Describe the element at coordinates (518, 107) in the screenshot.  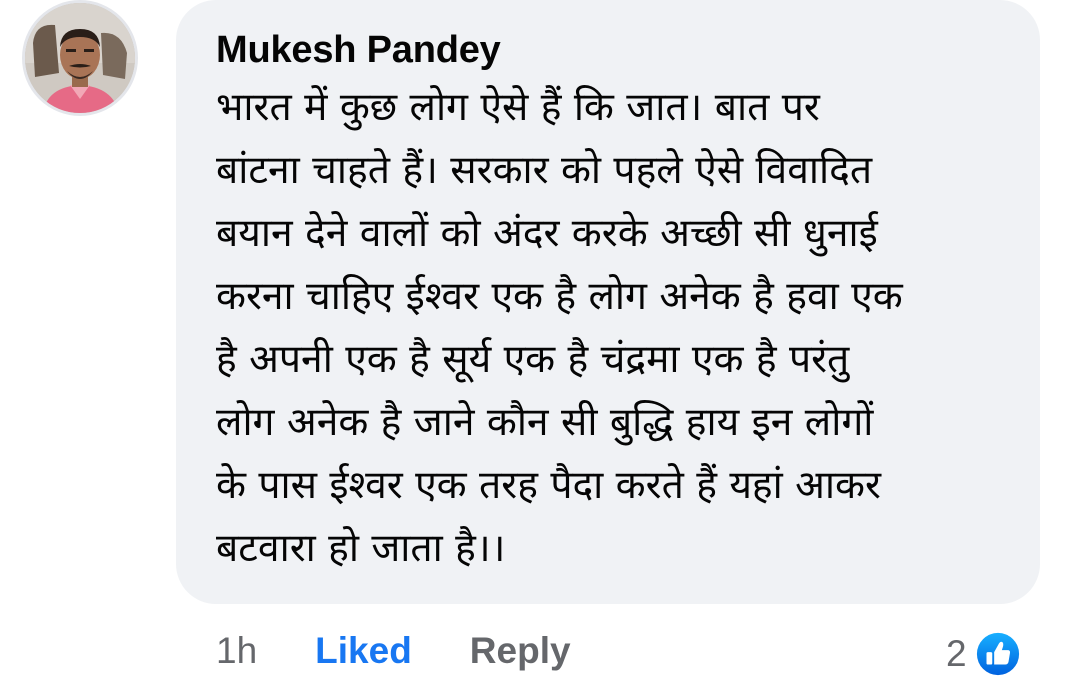
I see `comment-text-line: भारत में कुछ लोग ऐसे हैं कि जात। बात पर` at that location.